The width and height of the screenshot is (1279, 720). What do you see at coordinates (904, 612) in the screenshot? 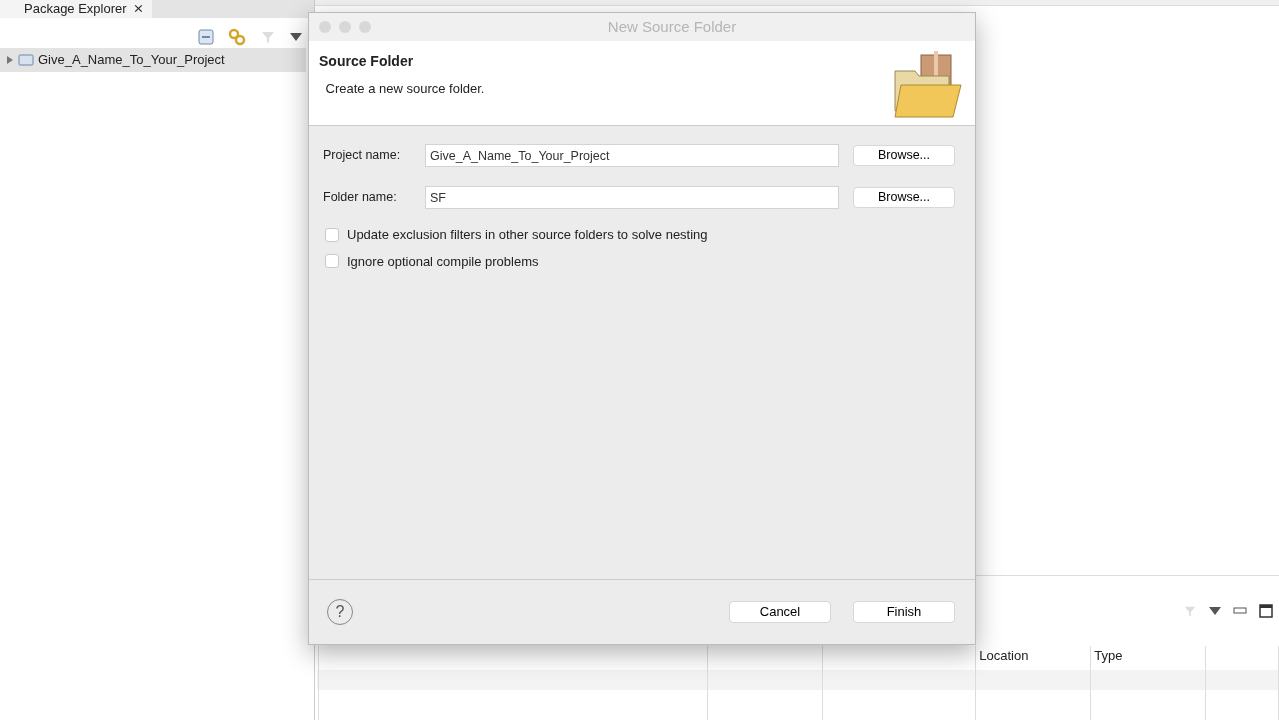
I see `dialog-button: Finish` at bounding box center [904, 612].